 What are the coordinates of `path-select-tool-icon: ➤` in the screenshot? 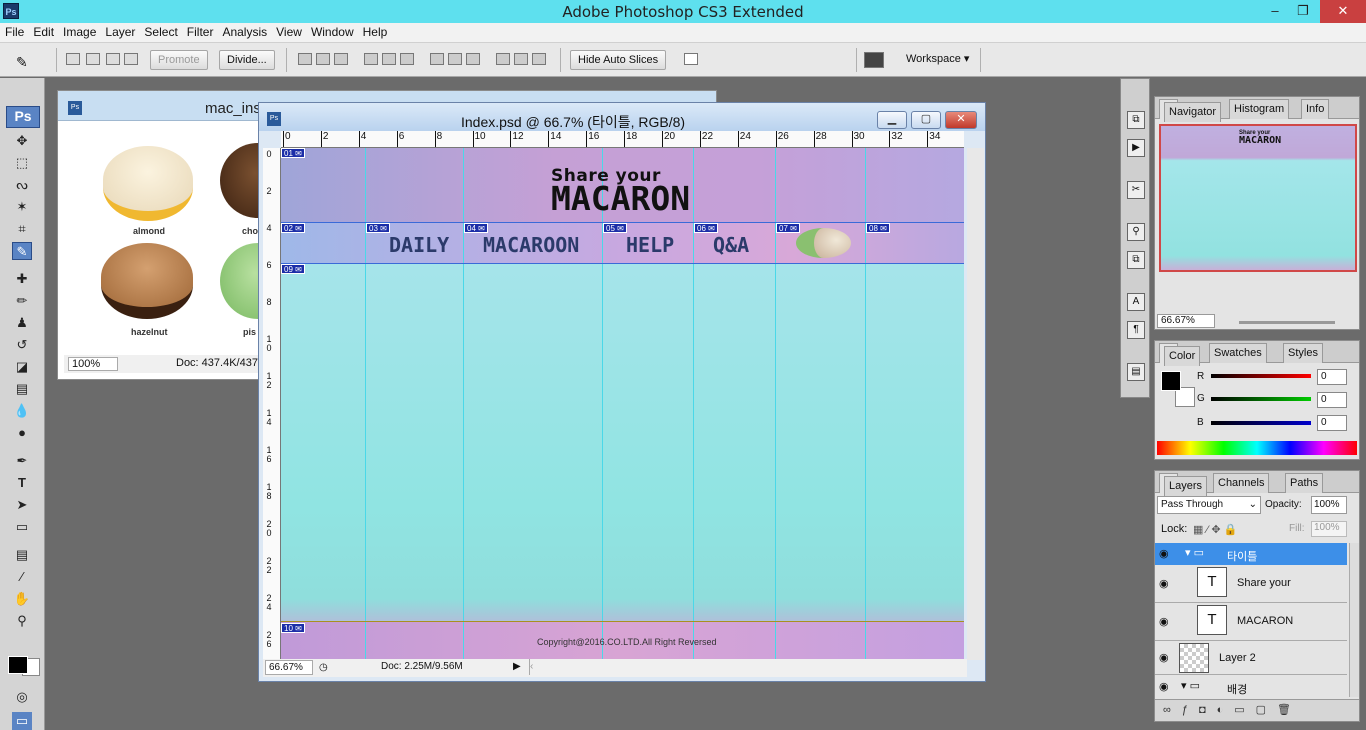 It's located at (22, 505).